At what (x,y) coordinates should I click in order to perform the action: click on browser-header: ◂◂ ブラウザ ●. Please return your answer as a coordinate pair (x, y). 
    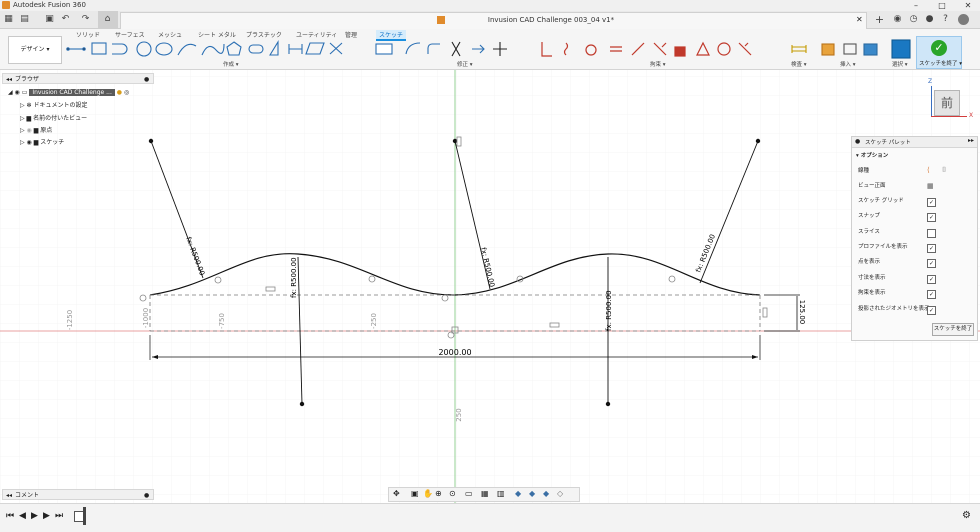
    Looking at the image, I should click on (78, 78).